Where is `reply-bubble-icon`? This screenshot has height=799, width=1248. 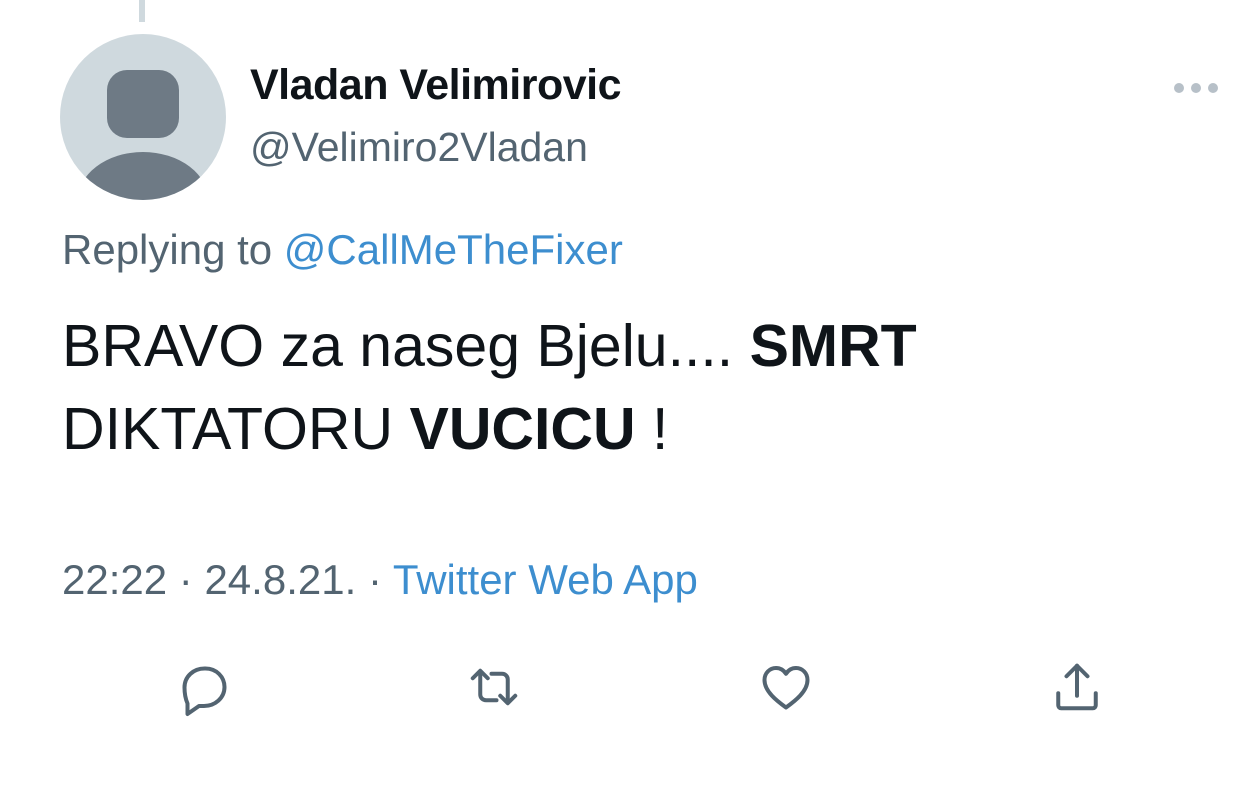
reply-bubble-icon is located at coordinates (204, 691).